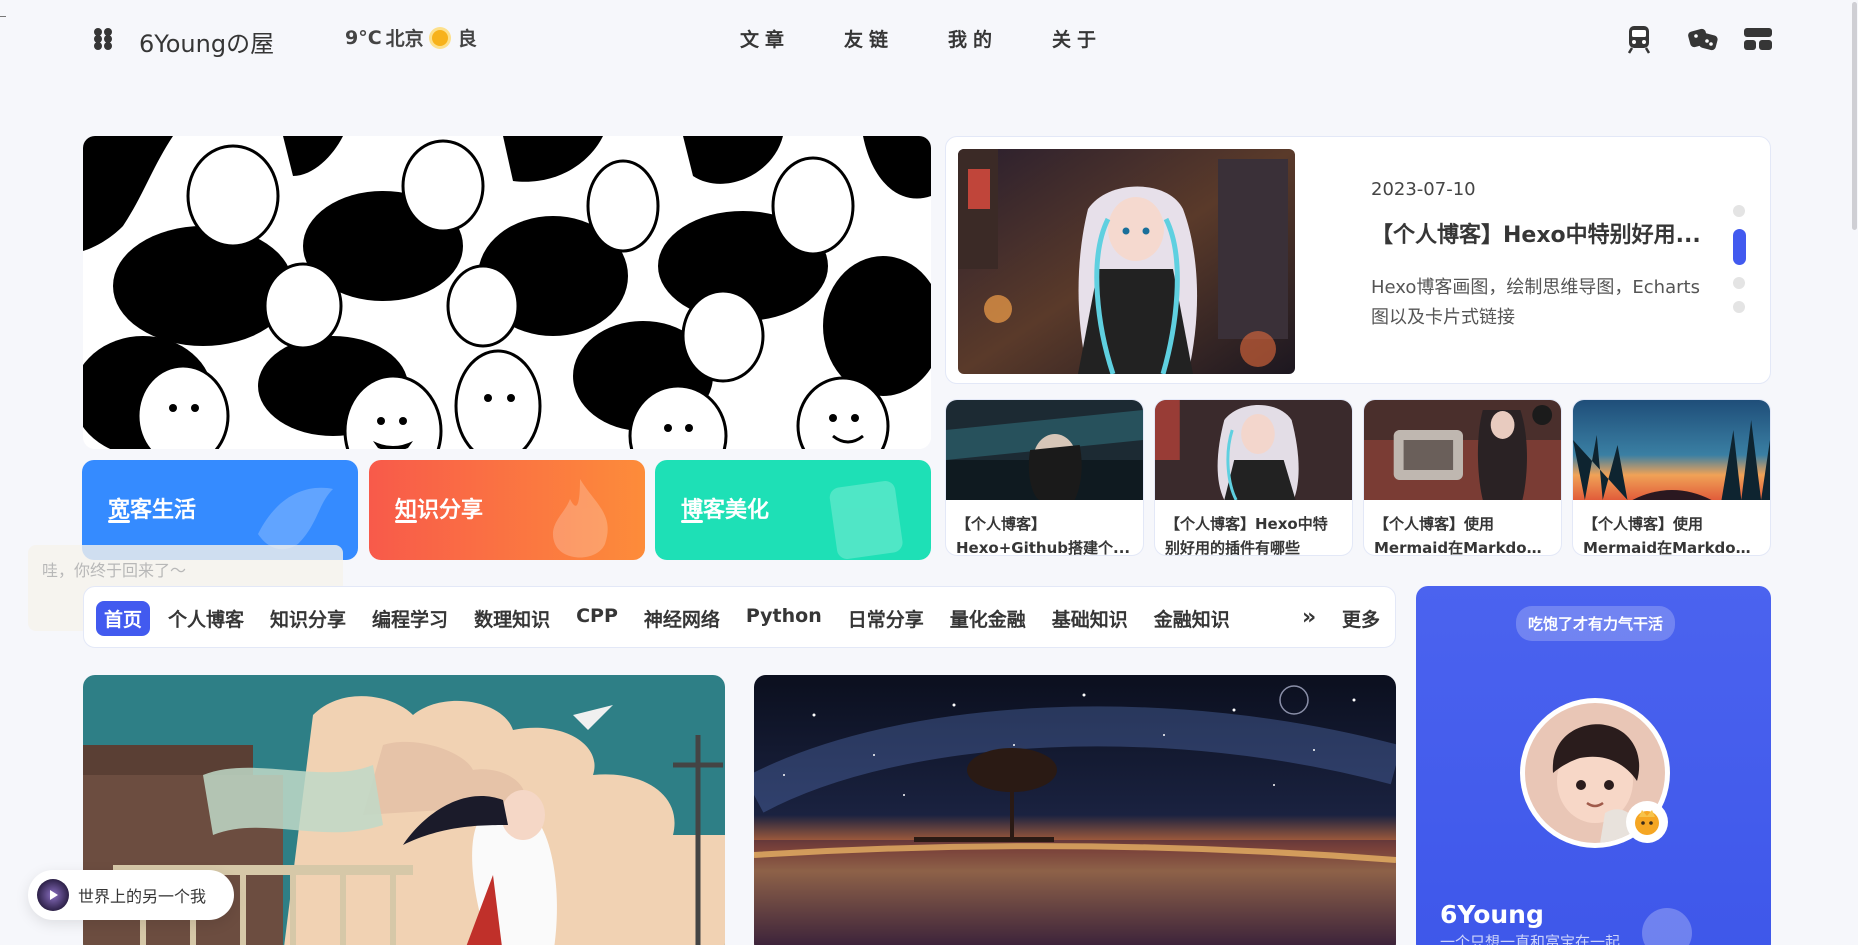 This screenshot has width=1858, height=945. What do you see at coordinates (1647, 822) in the screenshot?
I see `avatar-badge-icon` at bounding box center [1647, 822].